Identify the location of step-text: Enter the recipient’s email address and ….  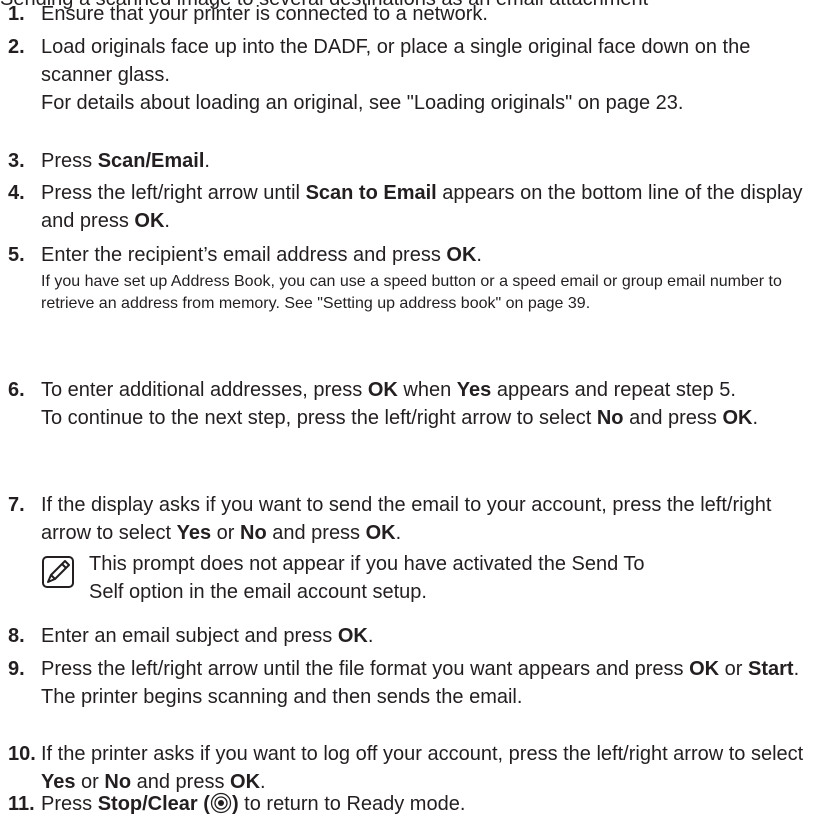
(424, 278).